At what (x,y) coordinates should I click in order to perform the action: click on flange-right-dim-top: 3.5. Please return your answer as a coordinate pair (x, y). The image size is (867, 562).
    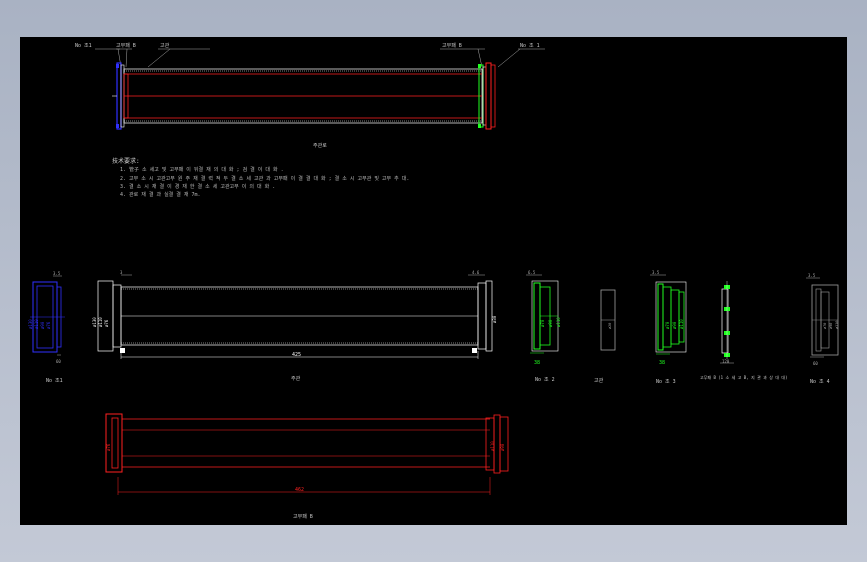
    Looking at the image, I should click on (812, 275).